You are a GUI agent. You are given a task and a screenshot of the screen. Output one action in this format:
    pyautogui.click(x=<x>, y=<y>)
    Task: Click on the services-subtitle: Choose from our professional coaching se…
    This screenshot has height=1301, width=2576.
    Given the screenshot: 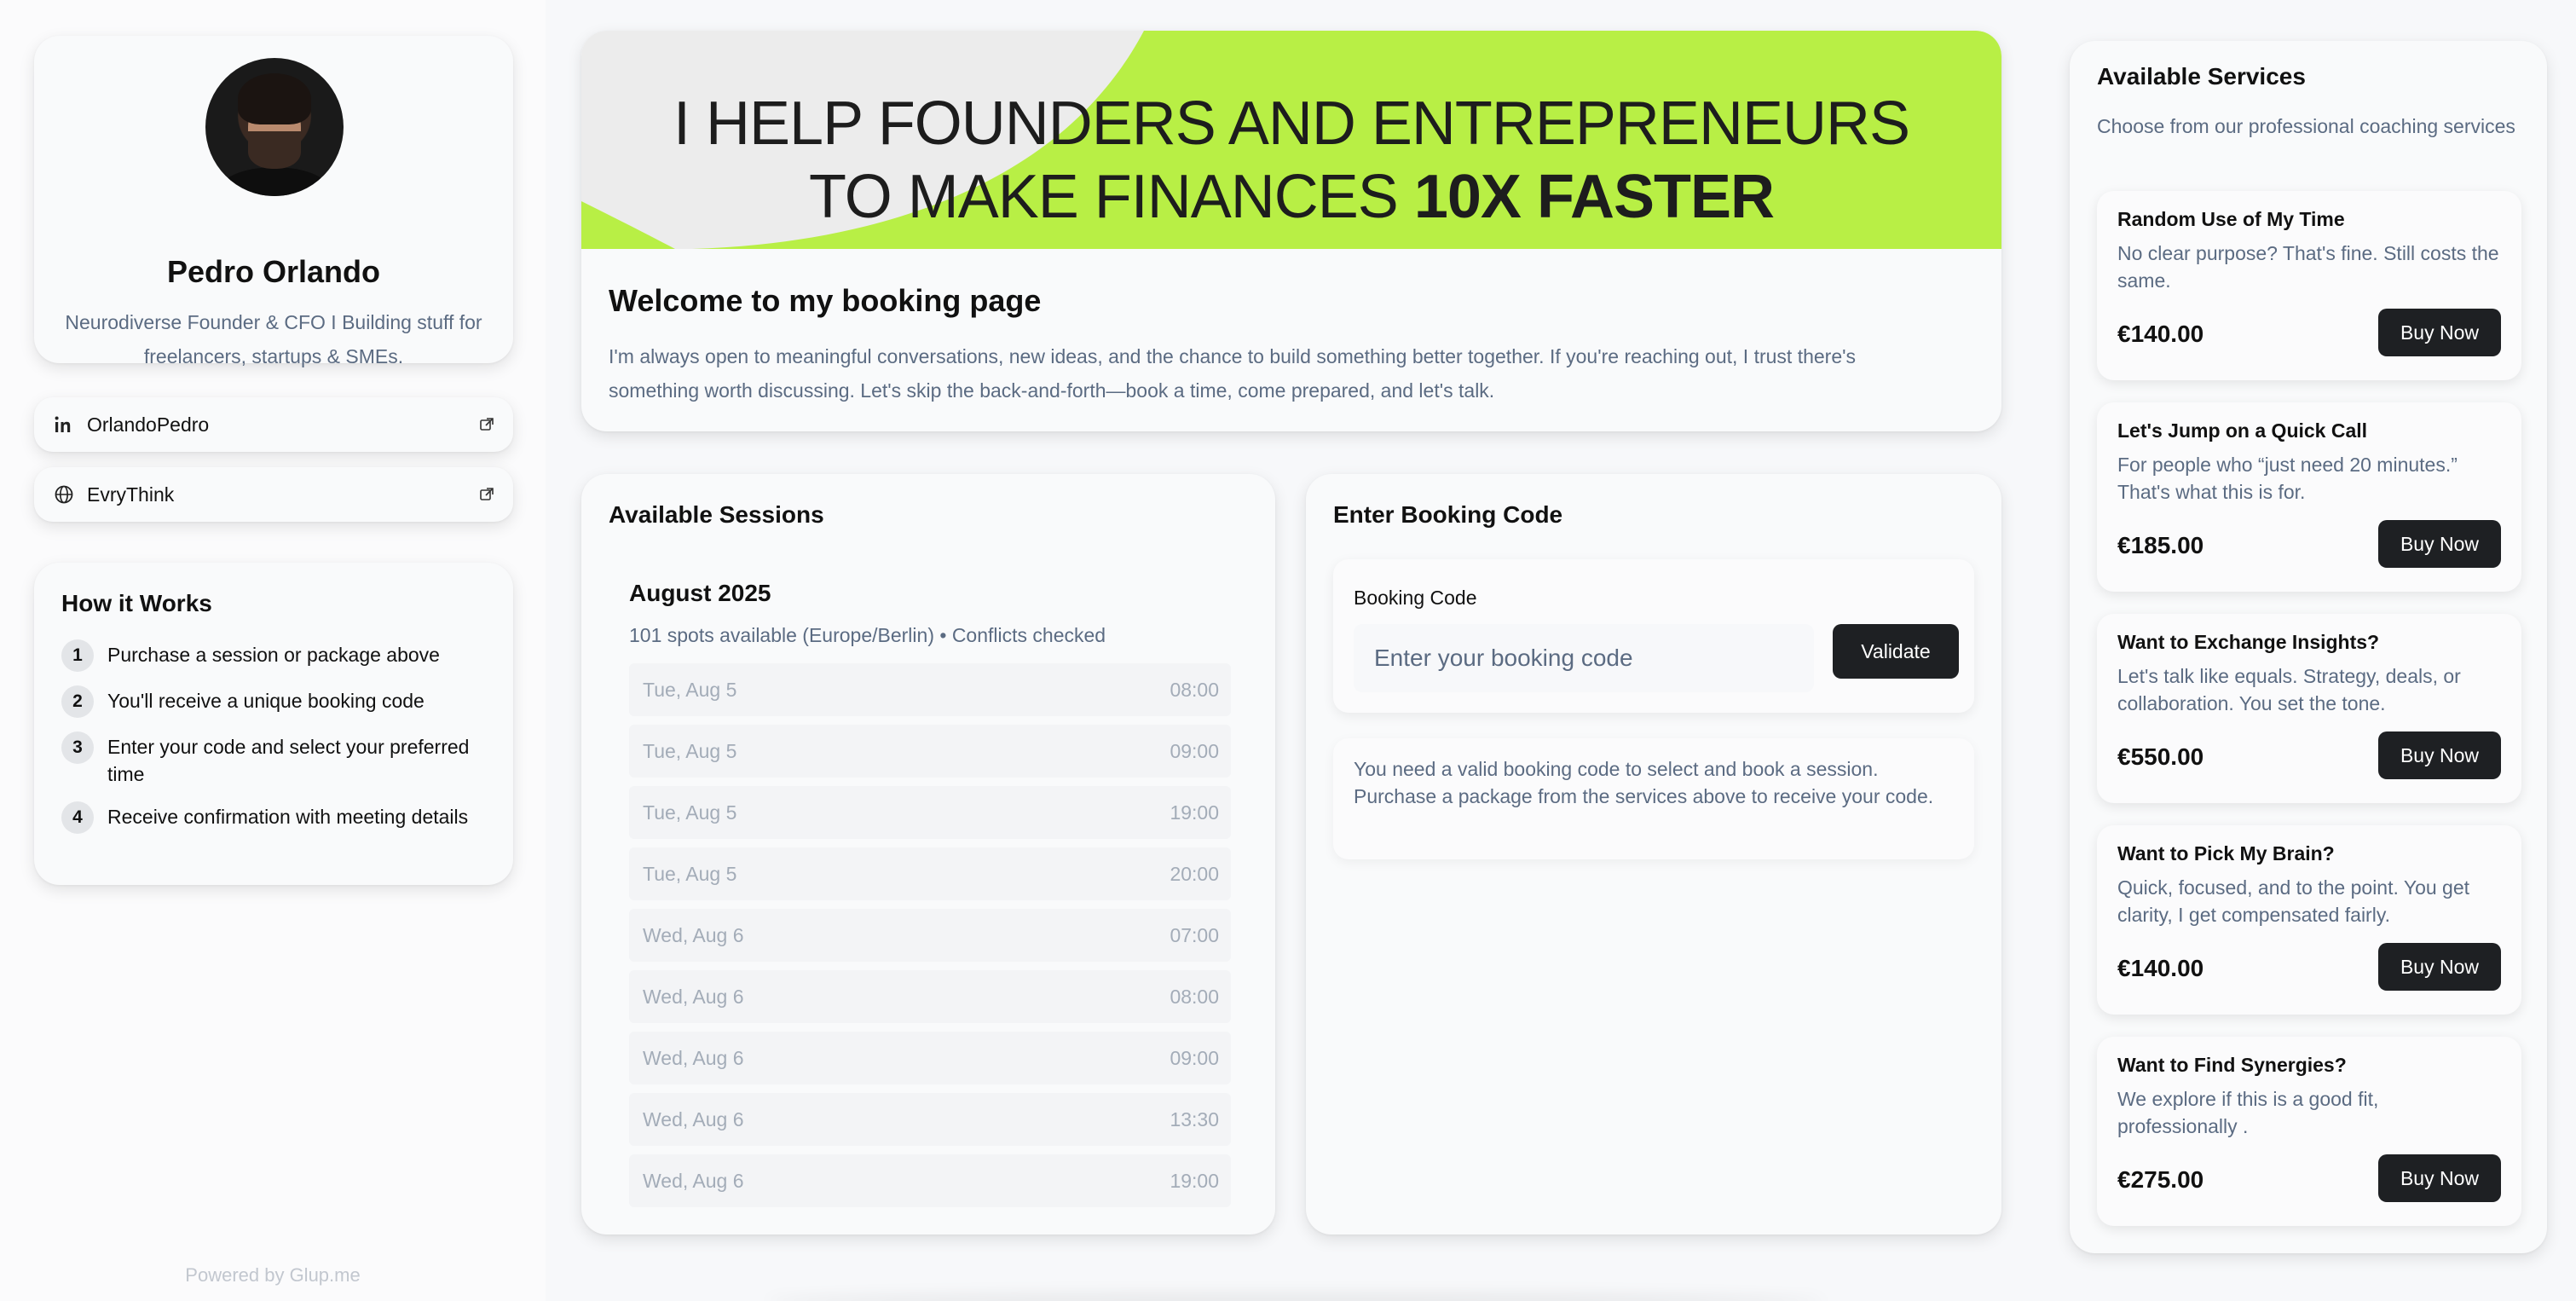 What is the action you would take?
    pyautogui.click(x=2306, y=126)
    